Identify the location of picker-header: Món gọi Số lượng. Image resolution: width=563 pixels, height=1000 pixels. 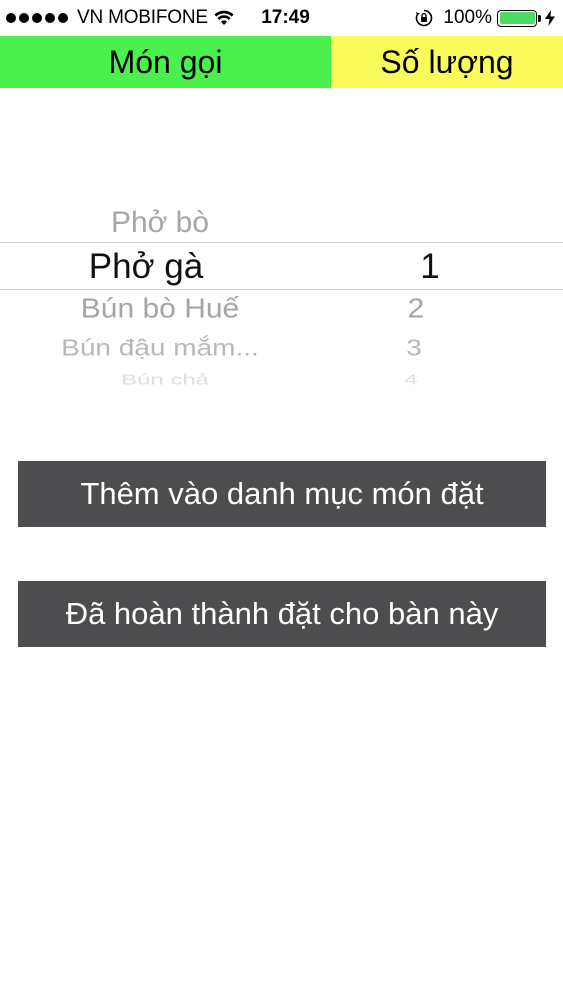
(281, 62).